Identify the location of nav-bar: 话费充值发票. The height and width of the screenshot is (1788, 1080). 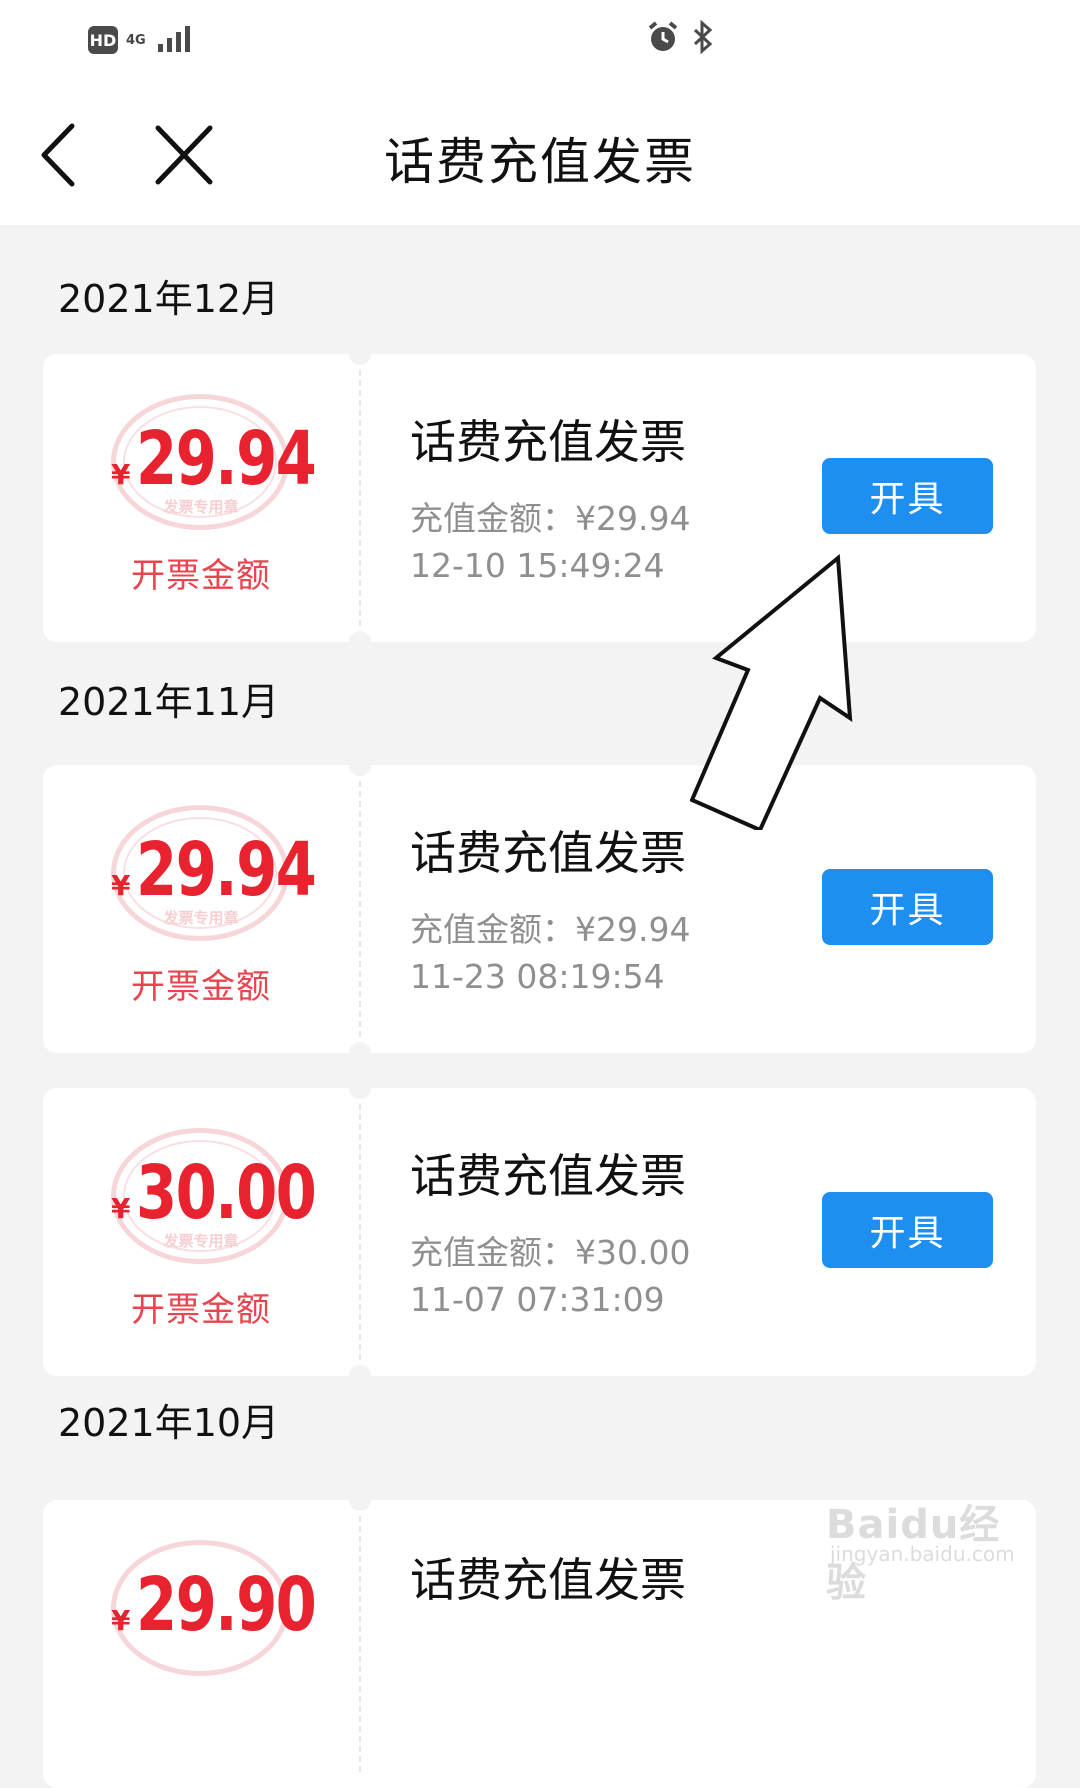
(540, 152).